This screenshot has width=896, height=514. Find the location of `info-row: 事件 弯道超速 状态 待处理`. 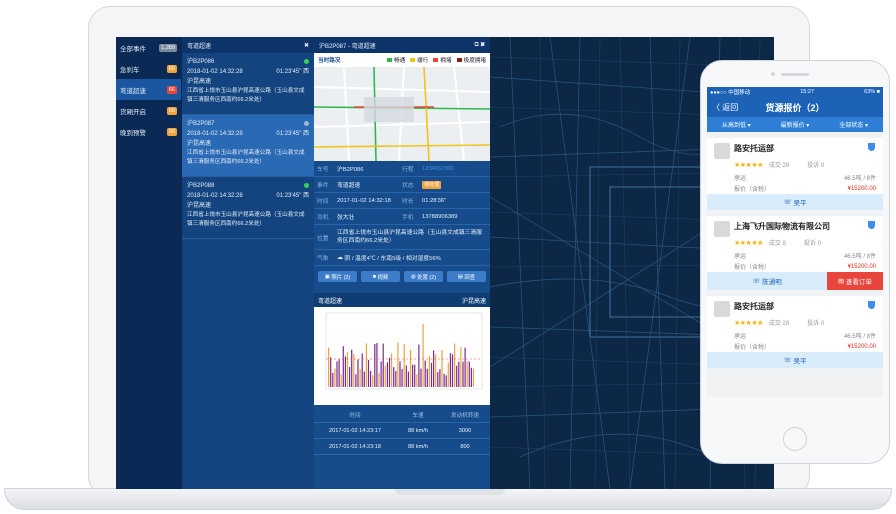

info-row: 事件 弯道超速 状态 待处理 is located at coordinates (402, 185).